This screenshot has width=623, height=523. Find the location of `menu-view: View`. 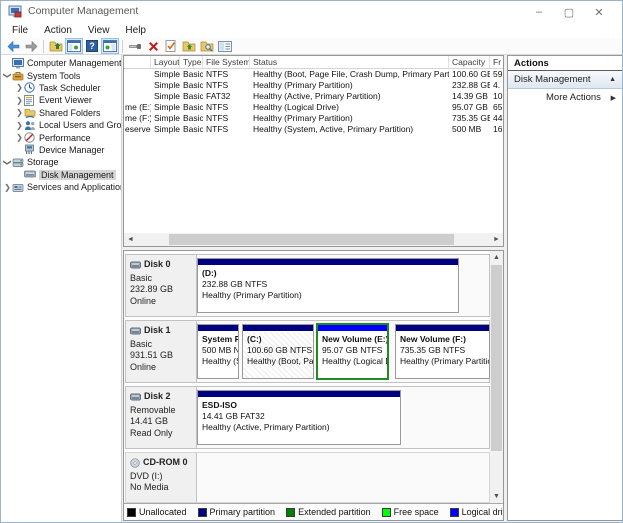

menu-view: View is located at coordinates (99, 30).